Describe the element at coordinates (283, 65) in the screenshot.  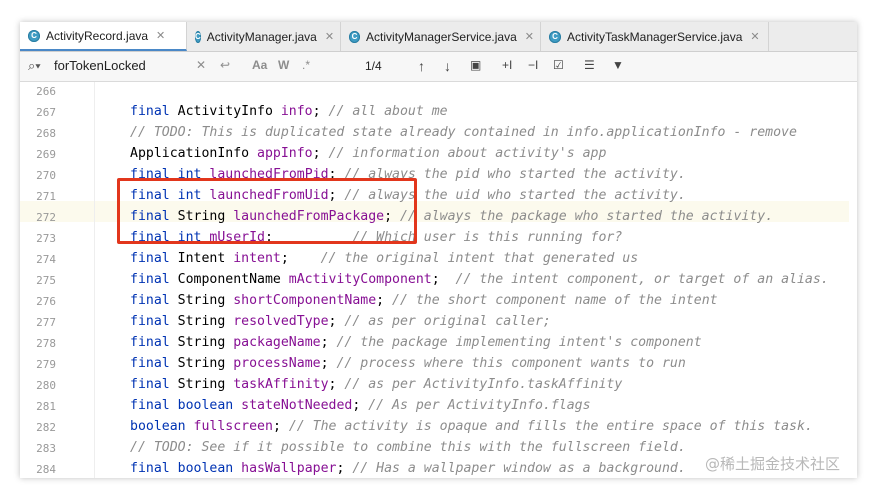
I see `whole-words-toggle: W` at that location.